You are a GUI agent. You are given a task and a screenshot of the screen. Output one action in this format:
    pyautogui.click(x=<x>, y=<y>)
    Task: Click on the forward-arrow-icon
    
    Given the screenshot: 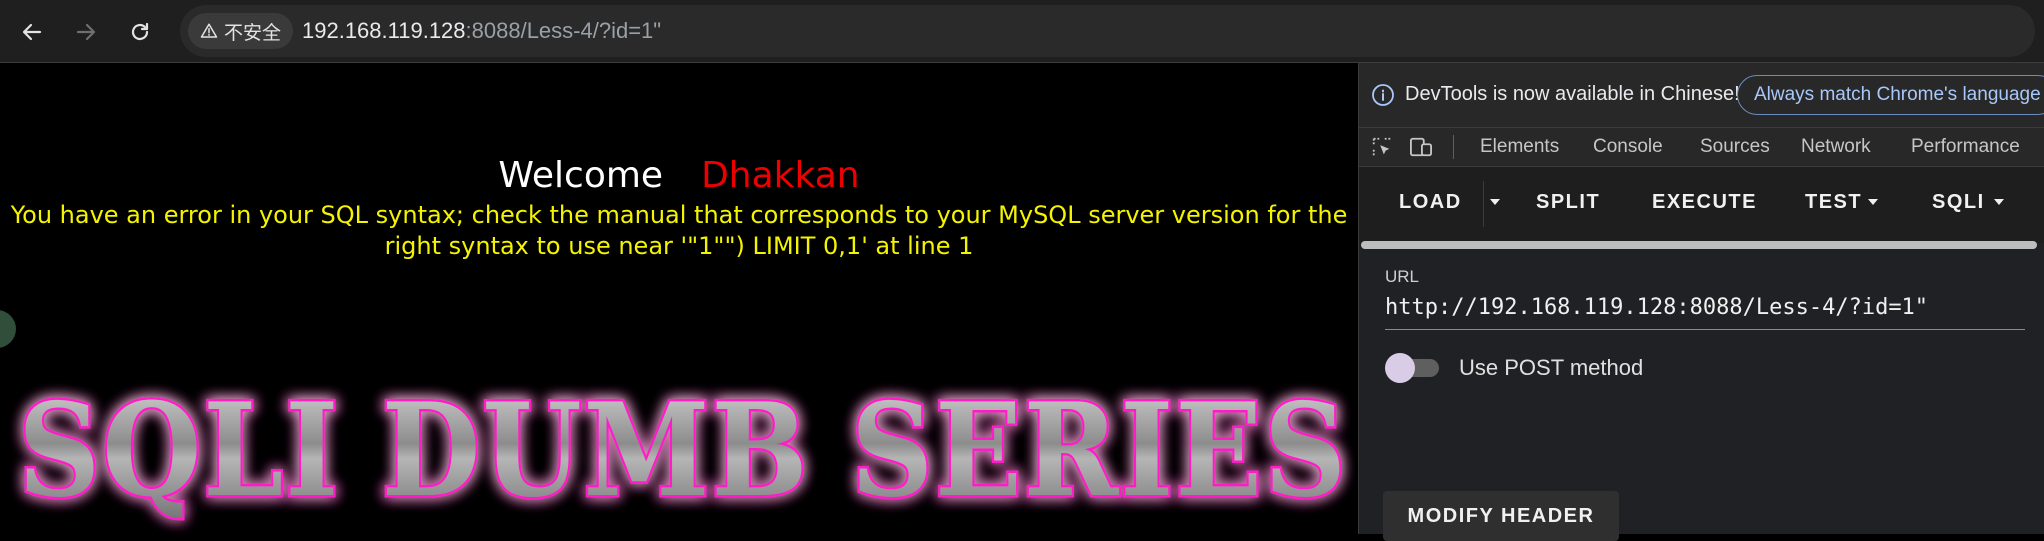 What is the action you would take?
    pyautogui.click(x=86, y=32)
    